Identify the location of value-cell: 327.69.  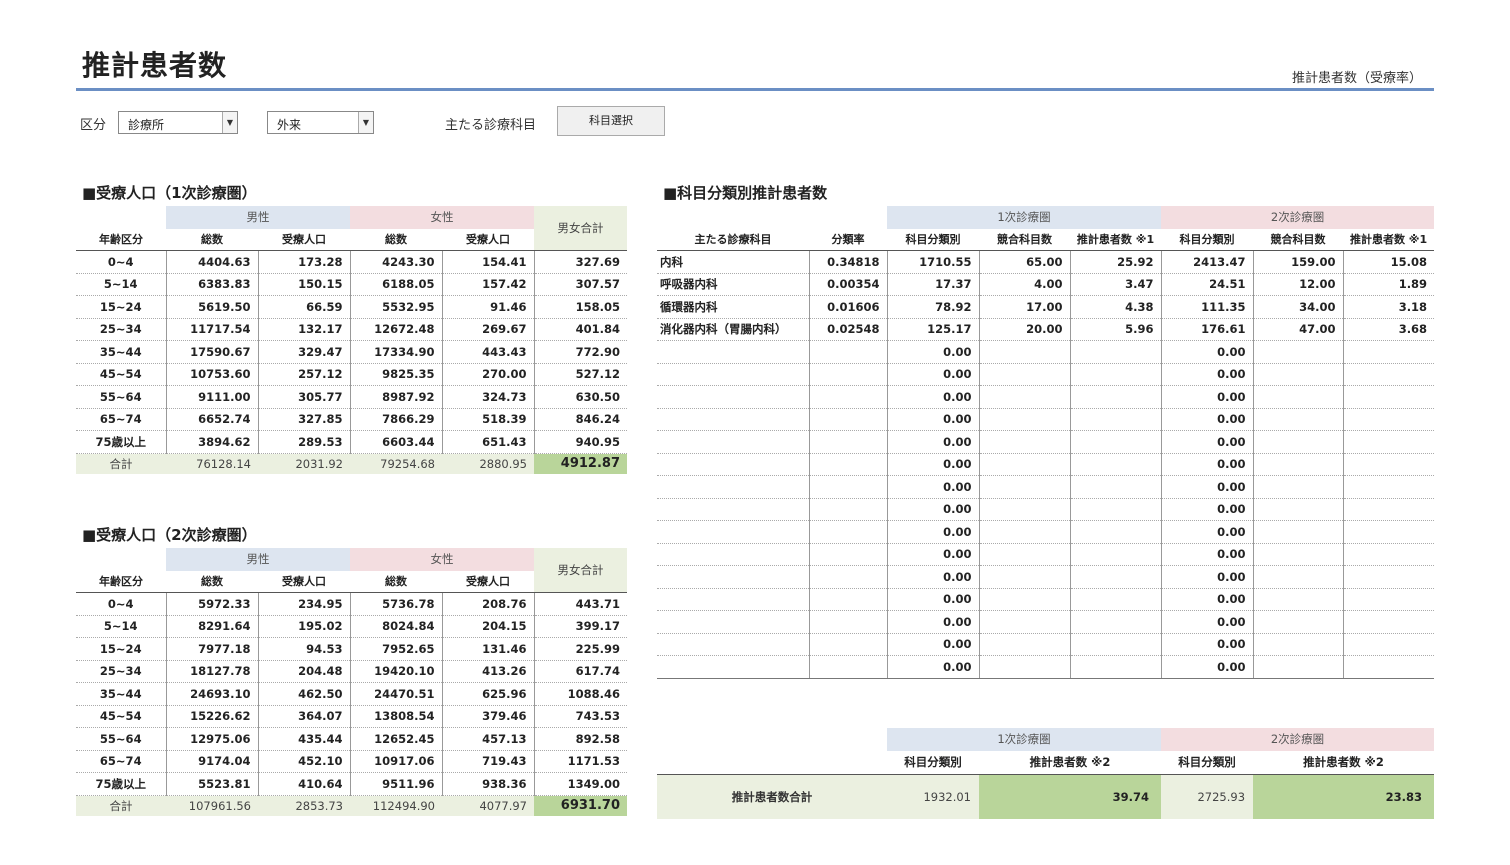
(580, 262).